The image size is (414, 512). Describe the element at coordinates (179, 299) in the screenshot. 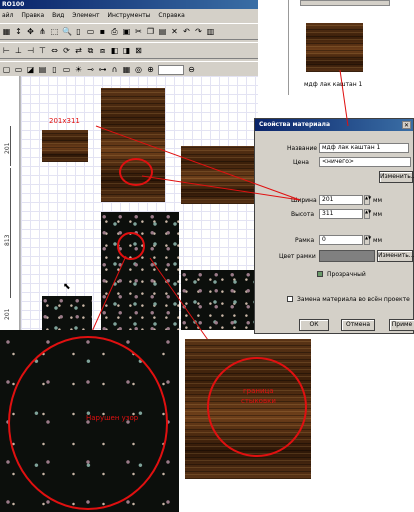

I see `line-wood-to-zoom` at that location.